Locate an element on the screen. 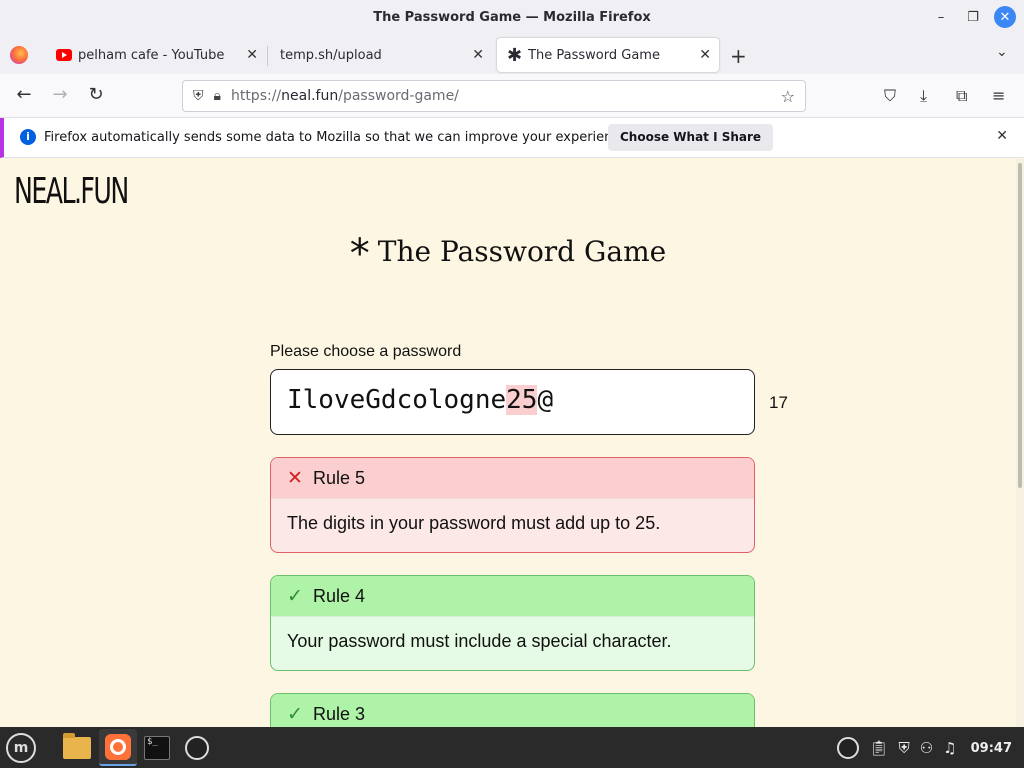 The height and width of the screenshot is (768, 1024). password-text: IloveGdcologne25@ is located at coordinates (420, 400).